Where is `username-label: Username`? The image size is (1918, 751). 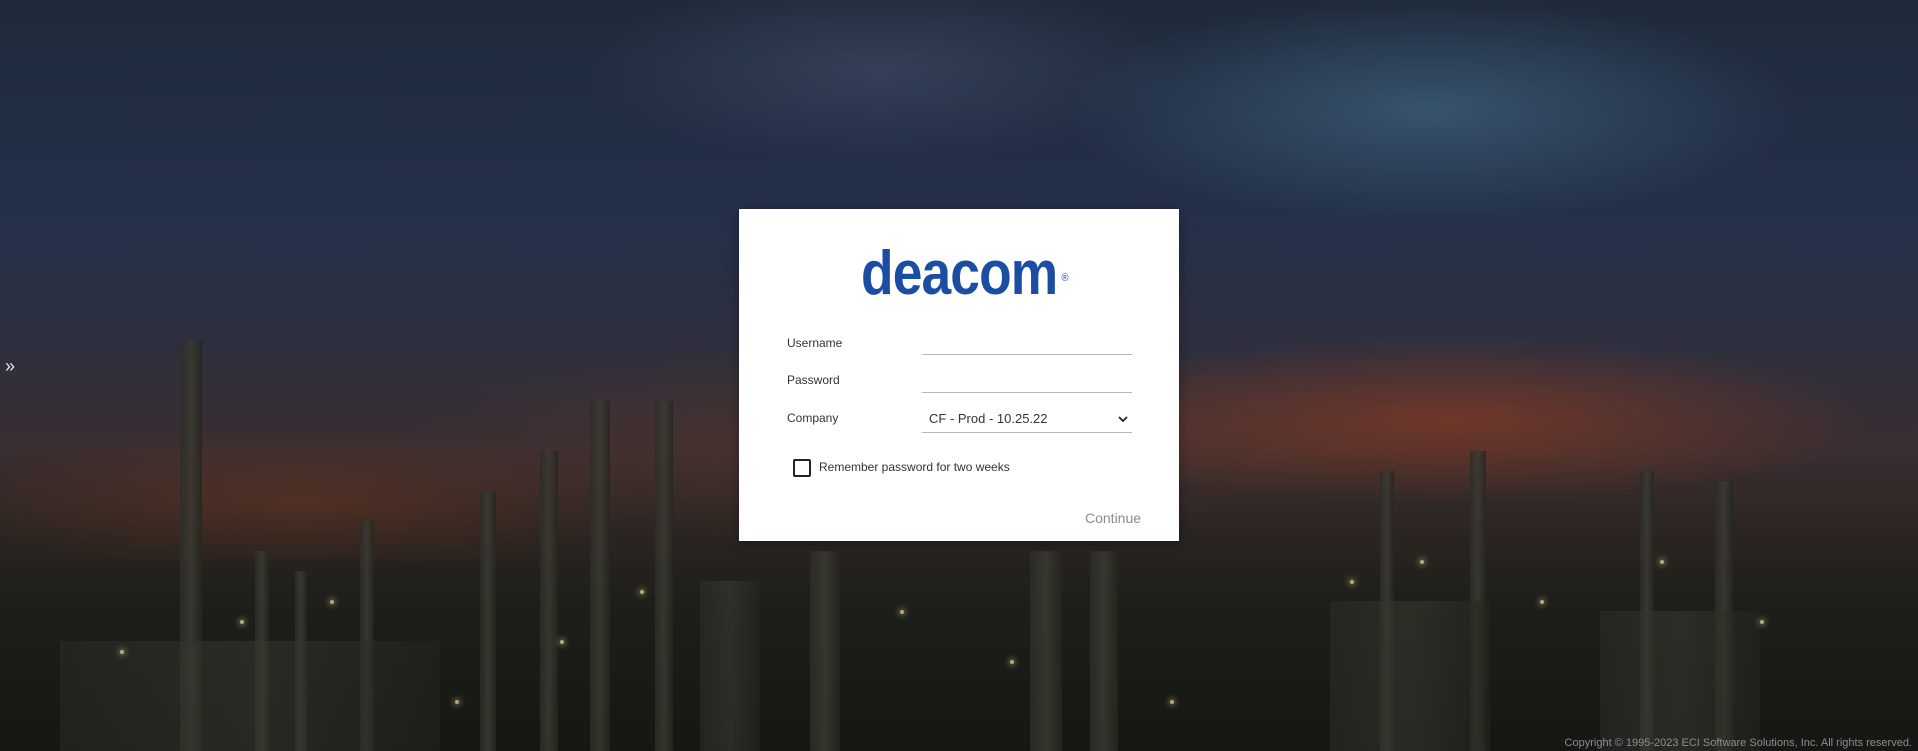 username-label: Username is located at coordinates (815, 343).